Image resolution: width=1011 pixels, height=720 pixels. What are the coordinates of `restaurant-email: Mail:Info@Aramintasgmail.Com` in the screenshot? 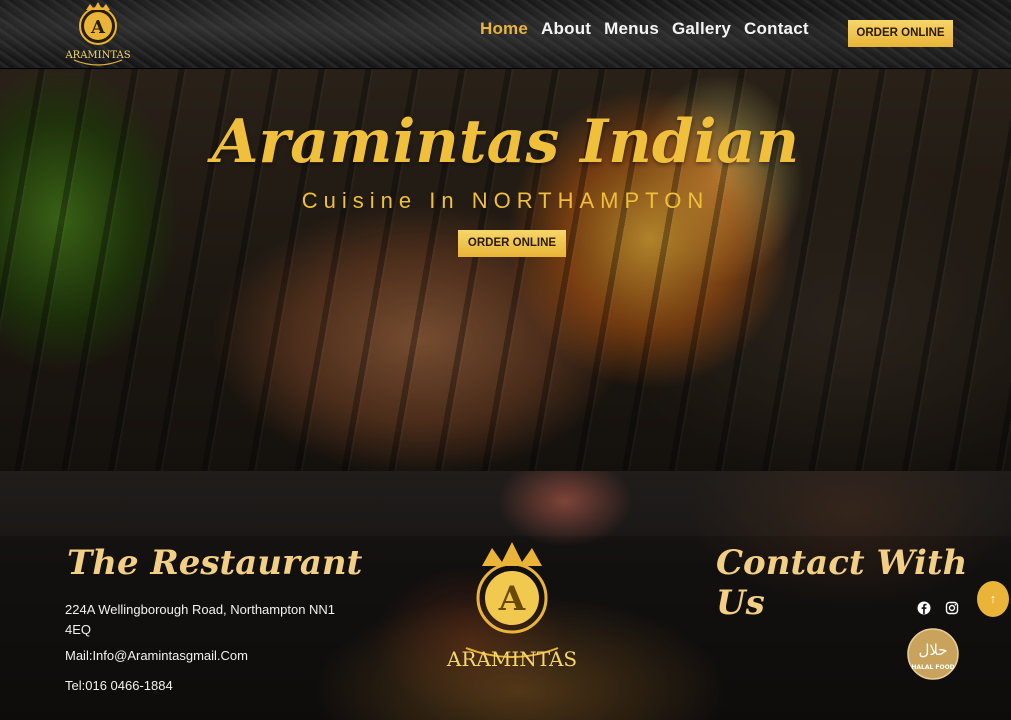 It's located at (156, 655).